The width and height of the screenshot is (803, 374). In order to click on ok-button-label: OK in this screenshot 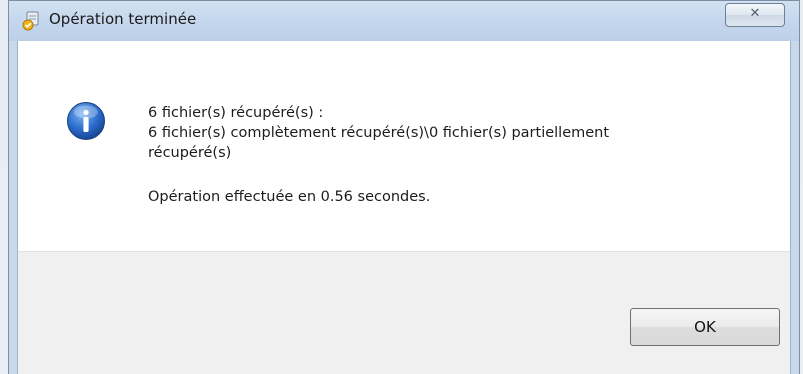, I will do `click(705, 327)`.